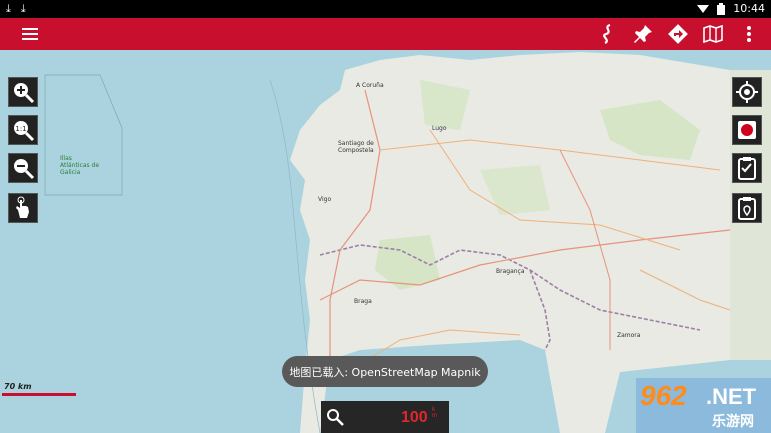  I want to click on map-label-illas: Illas Atlánticas de Galicia, so click(80, 165).